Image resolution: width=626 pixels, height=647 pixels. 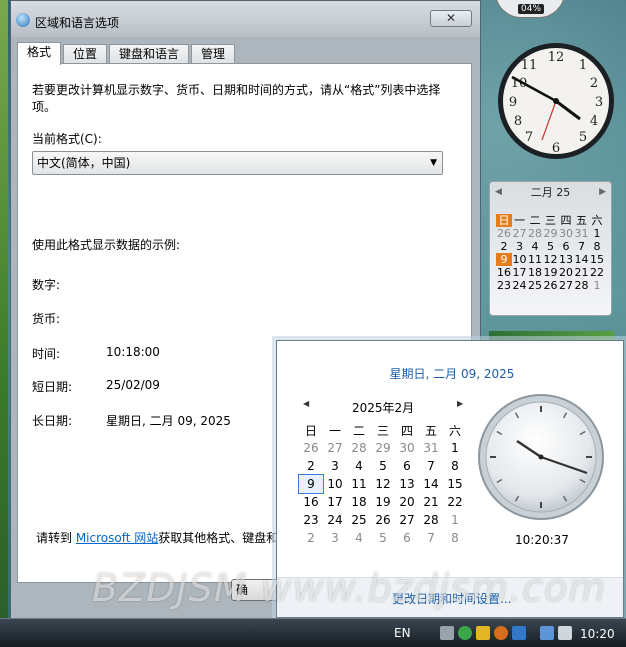 I want to click on tray-app-icon, so click(x=519, y=633).